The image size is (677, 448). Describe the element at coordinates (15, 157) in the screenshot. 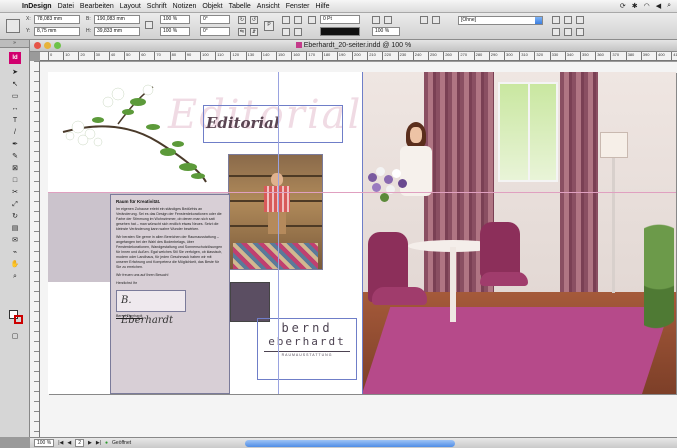

I see `pencil-tool-icon: ✎` at that location.